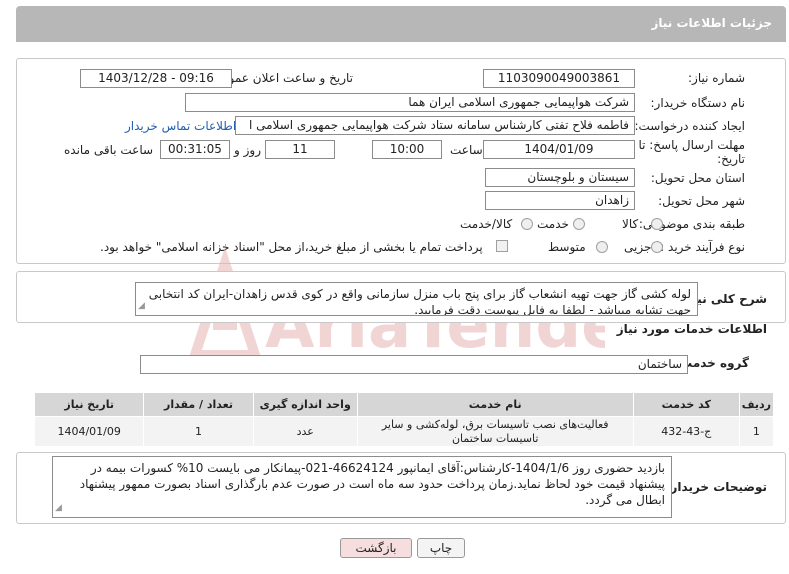 This screenshot has width=789, height=574. What do you see at coordinates (691, 145) in the screenshot?
I see `deadline-label: مهلت ارسال پاسخ: تا` at bounding box center [691, 145].